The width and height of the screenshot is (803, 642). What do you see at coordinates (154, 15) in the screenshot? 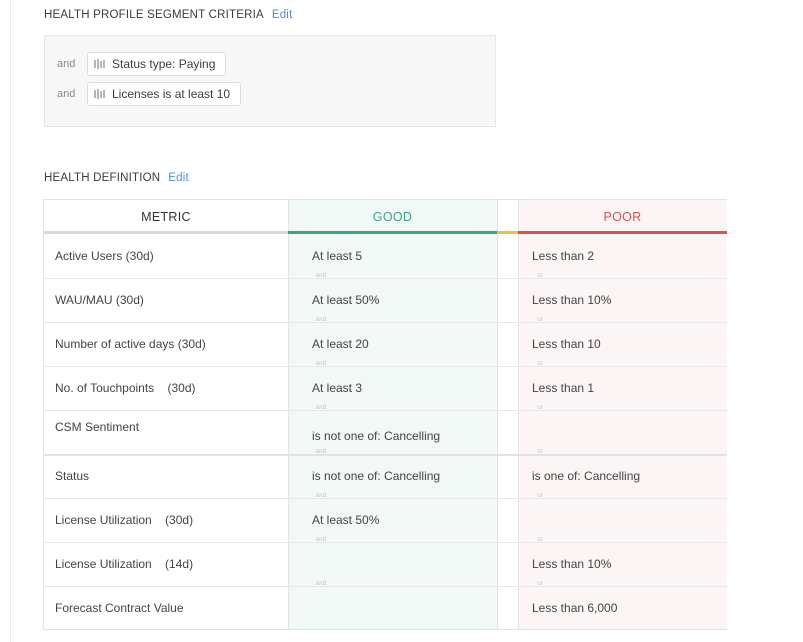
I see `segment-criteria-title: HEALTH PROFILE SEGMENT CRITERIA` at bounding box center [154, 15].